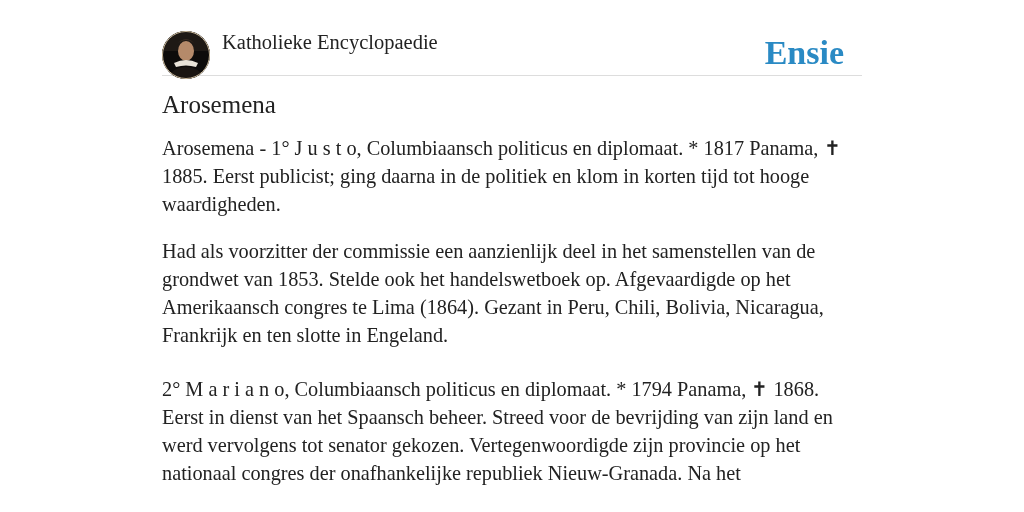 The height and width of the screenshot is (512, 1024). I want to click on site-name: Katholieke Encyclopaedie, so click(330, 42).